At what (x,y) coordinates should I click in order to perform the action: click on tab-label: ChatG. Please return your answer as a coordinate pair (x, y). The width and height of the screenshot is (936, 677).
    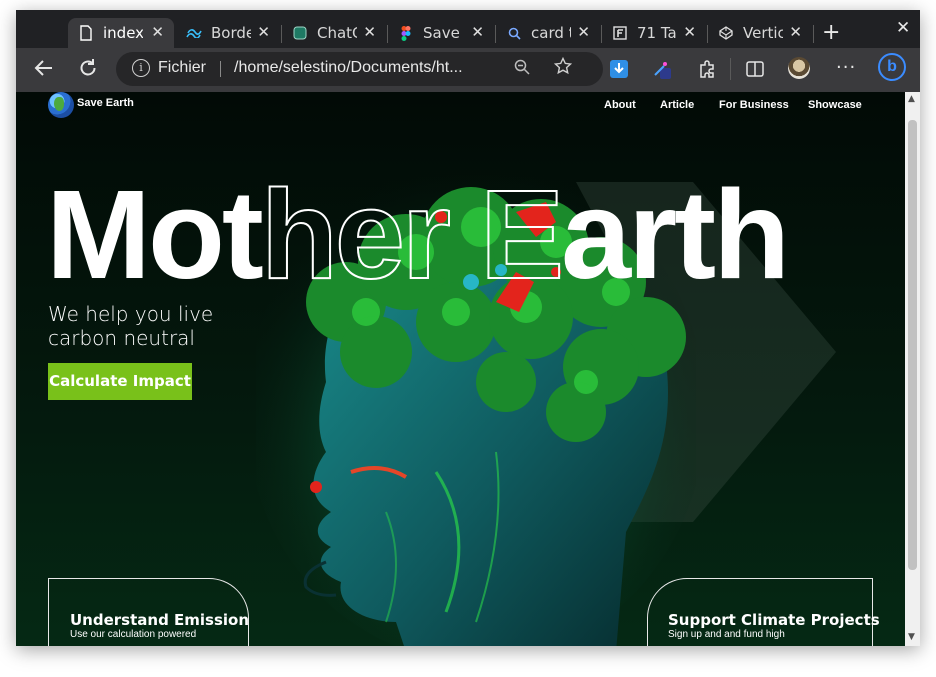
    Looking at the image, I should click on (337, 33).